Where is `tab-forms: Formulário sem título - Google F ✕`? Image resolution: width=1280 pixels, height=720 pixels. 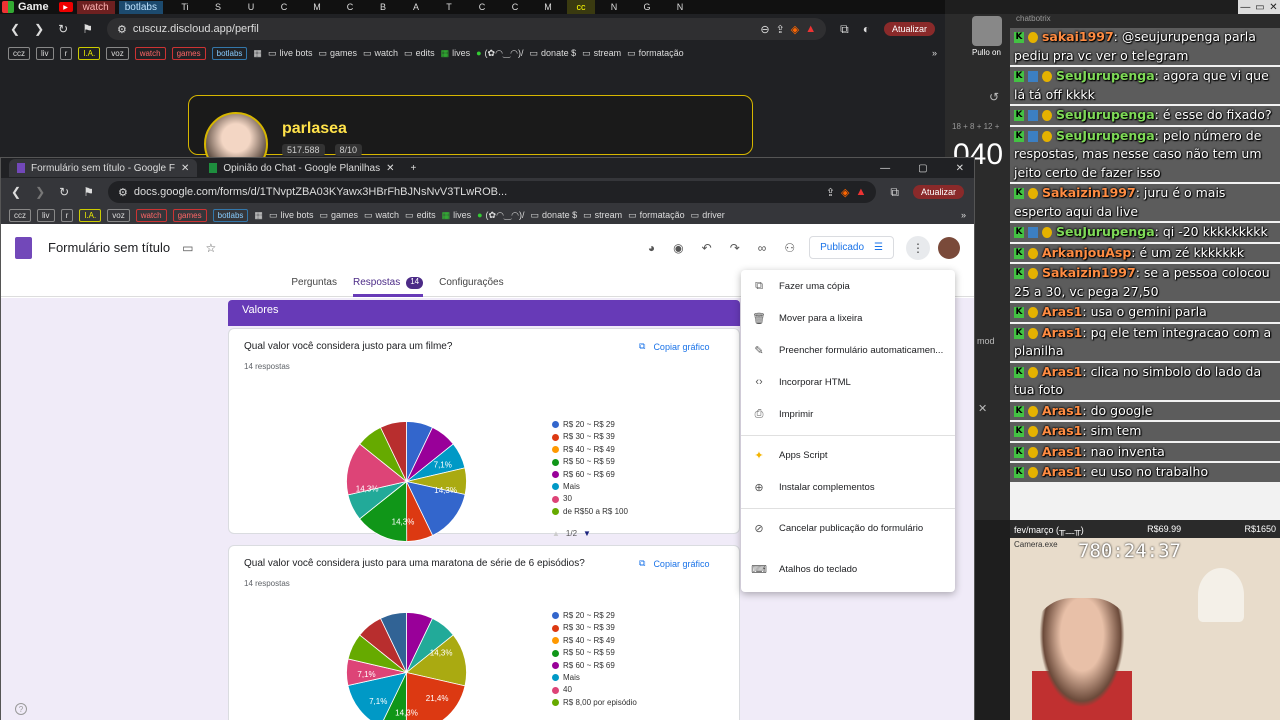
tab-forms: Formulário sem título - Google F ✕ is located at coordinates (103, 168).